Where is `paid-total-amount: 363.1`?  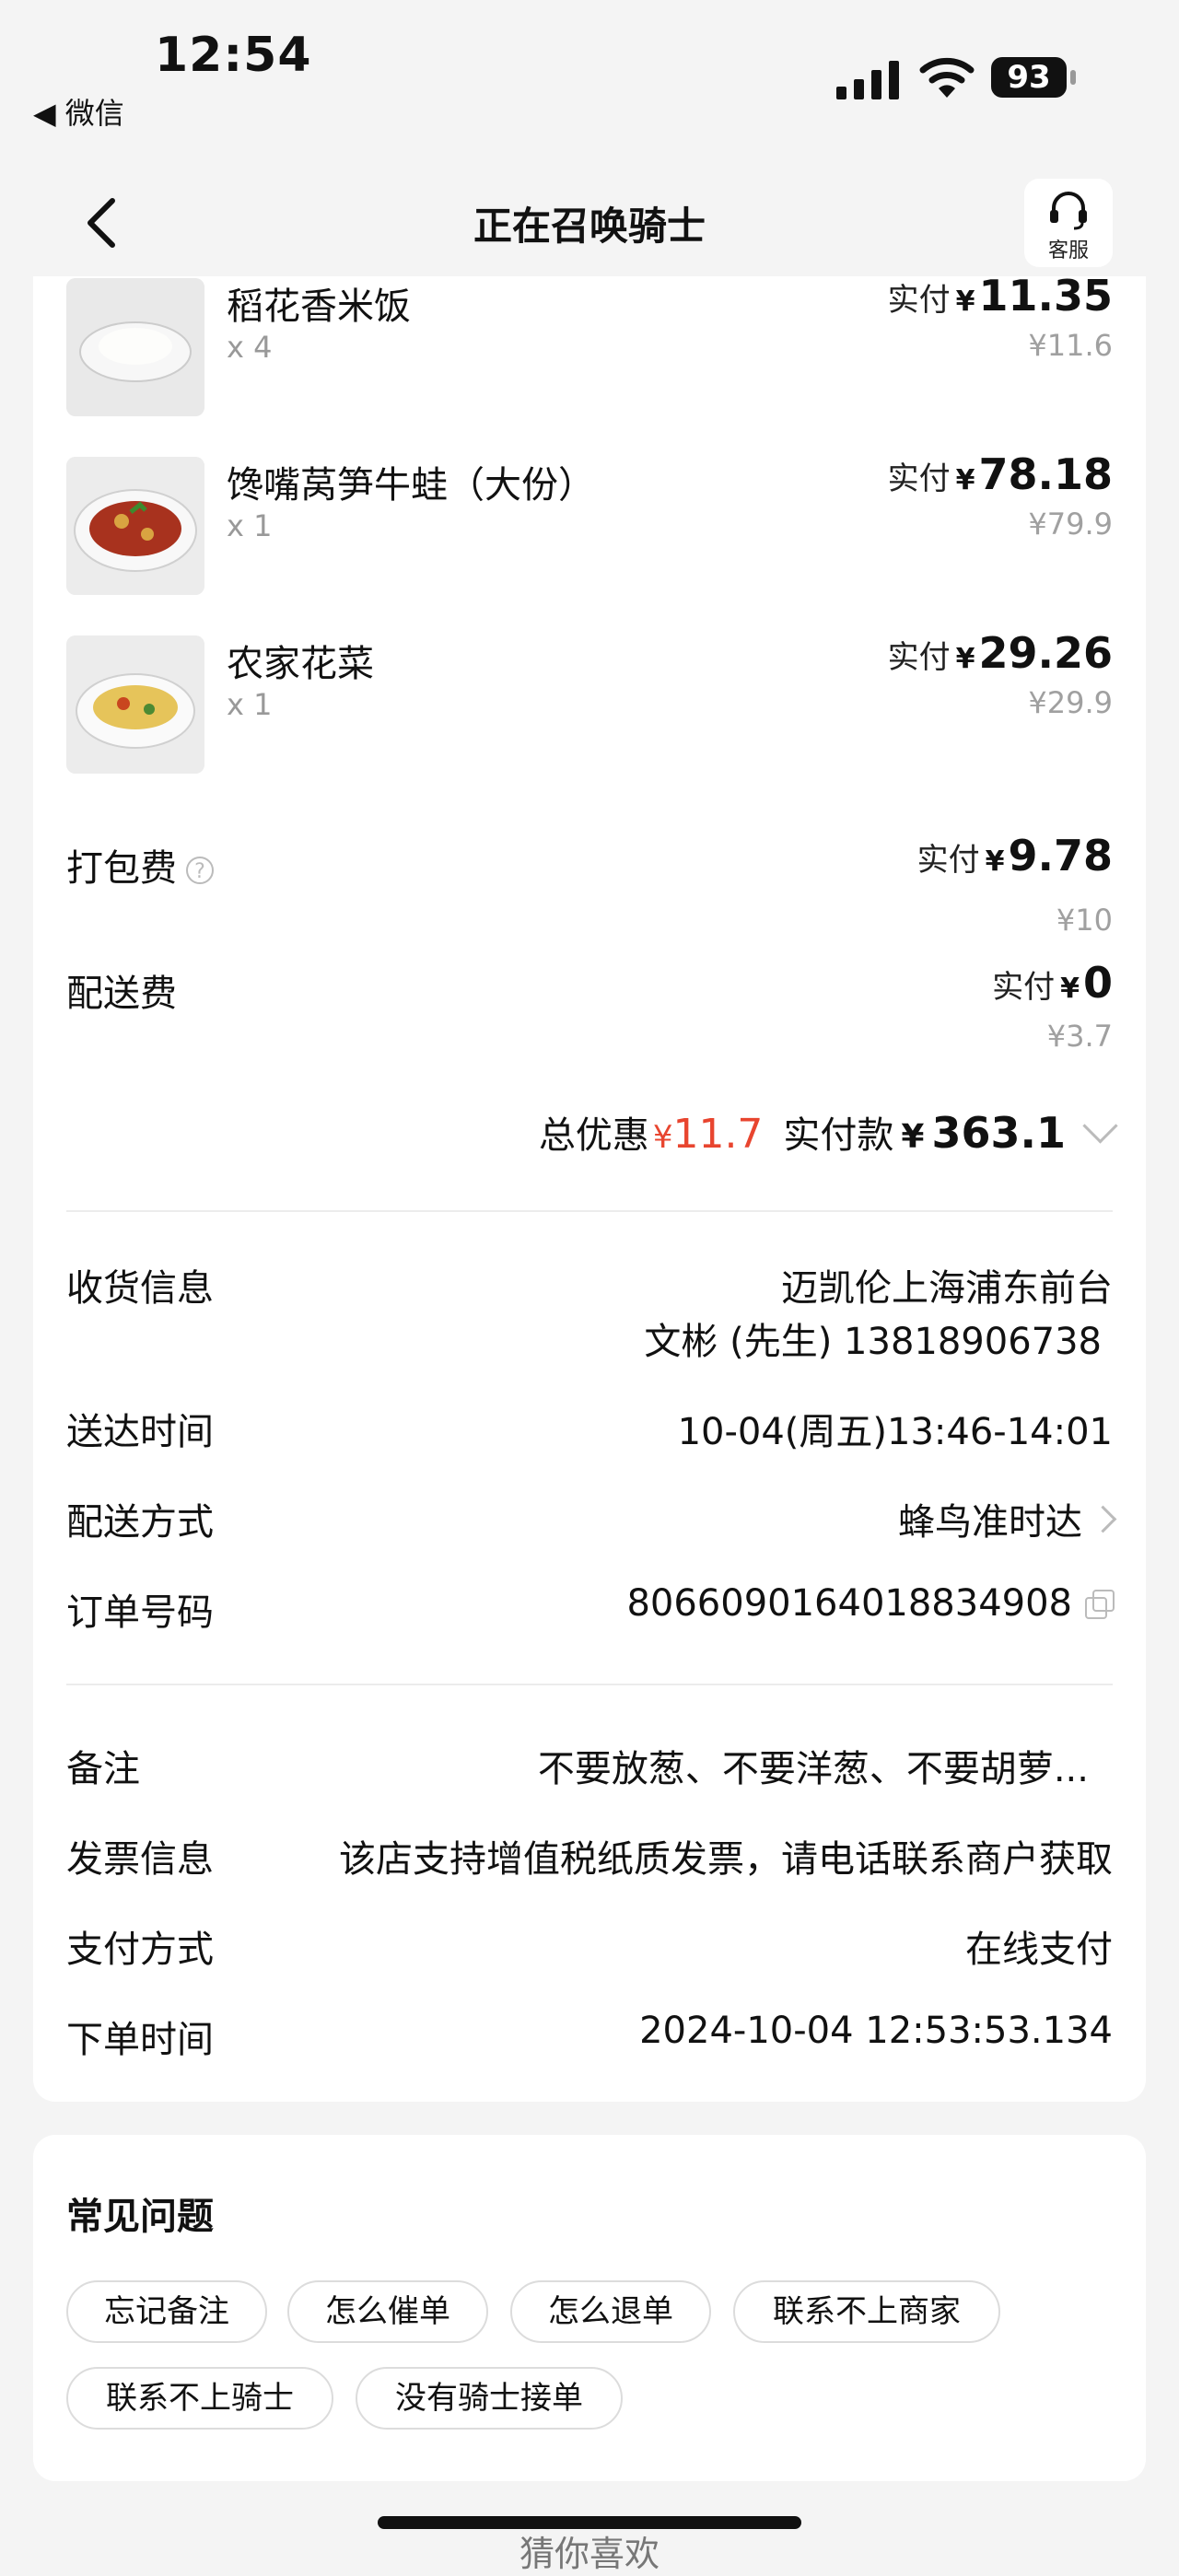
paid-total-amount: 363.1 is located at coordinates (998, 1133).